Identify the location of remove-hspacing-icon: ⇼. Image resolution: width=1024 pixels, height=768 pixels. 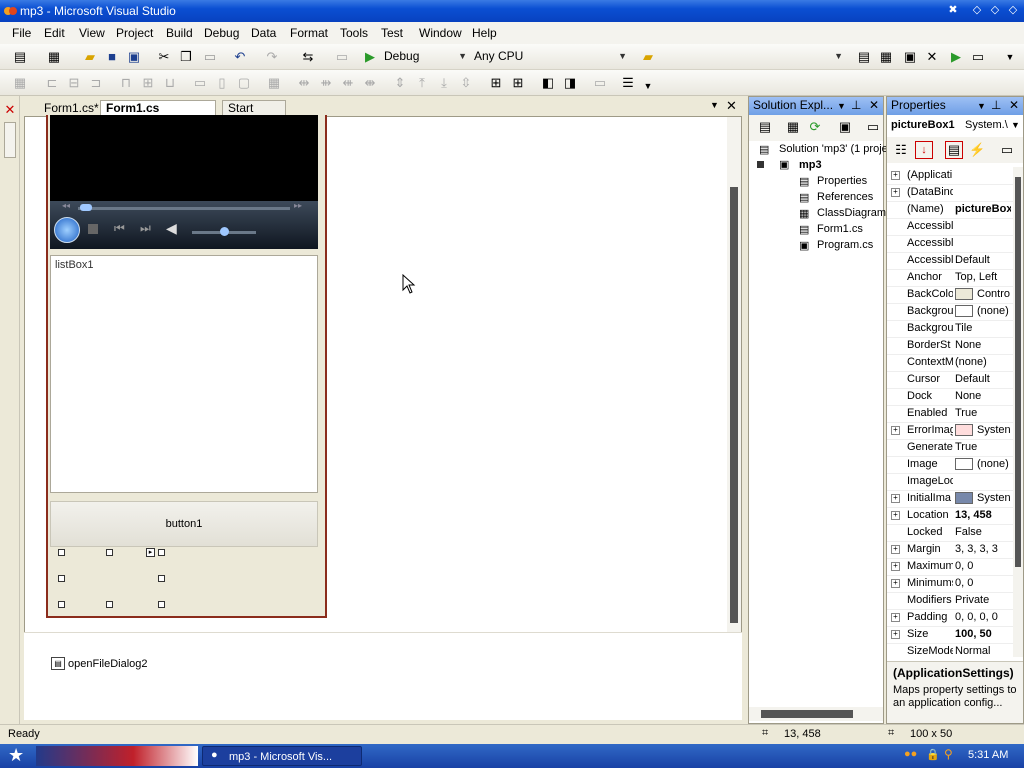
(370, 83).